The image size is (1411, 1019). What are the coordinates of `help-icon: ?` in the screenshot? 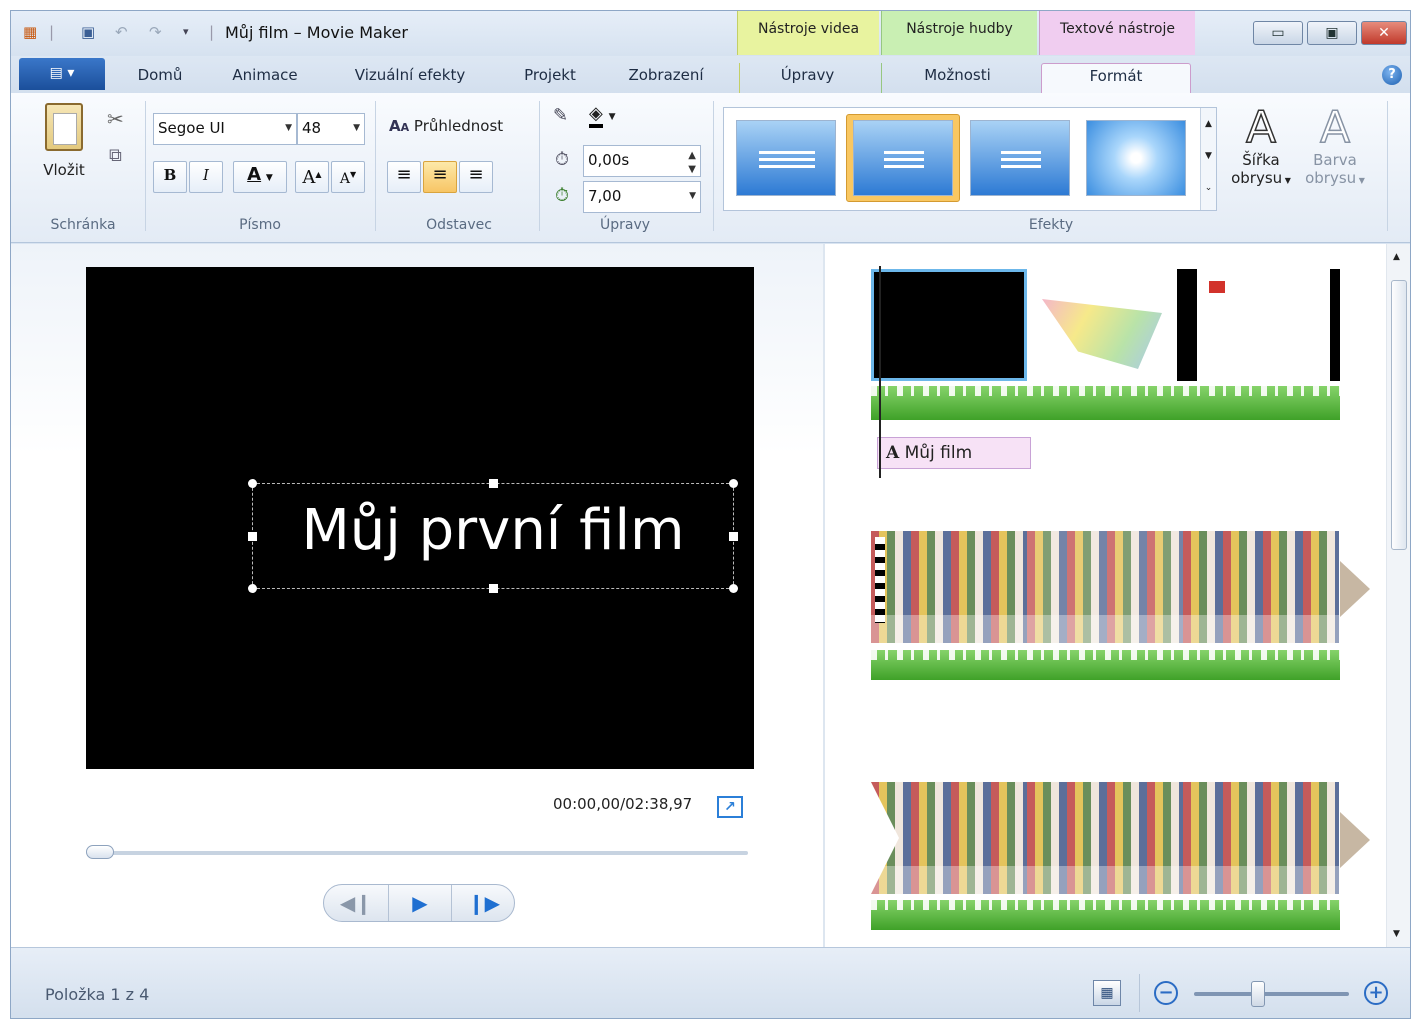 It's located at (1392, 75).